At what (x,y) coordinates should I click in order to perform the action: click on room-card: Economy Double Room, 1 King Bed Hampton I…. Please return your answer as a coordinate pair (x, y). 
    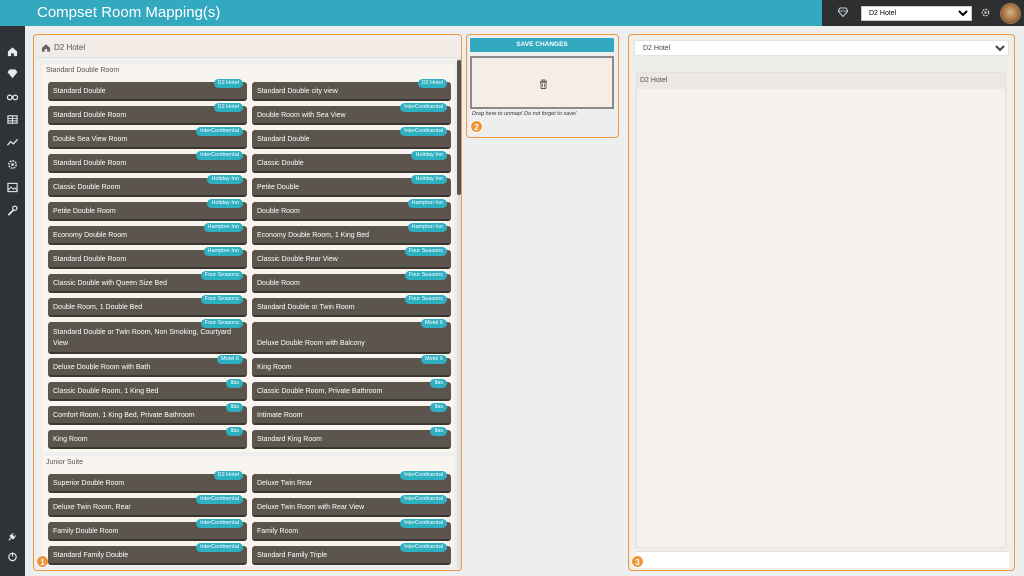
    Looking at the image, I should click on (351, 234).